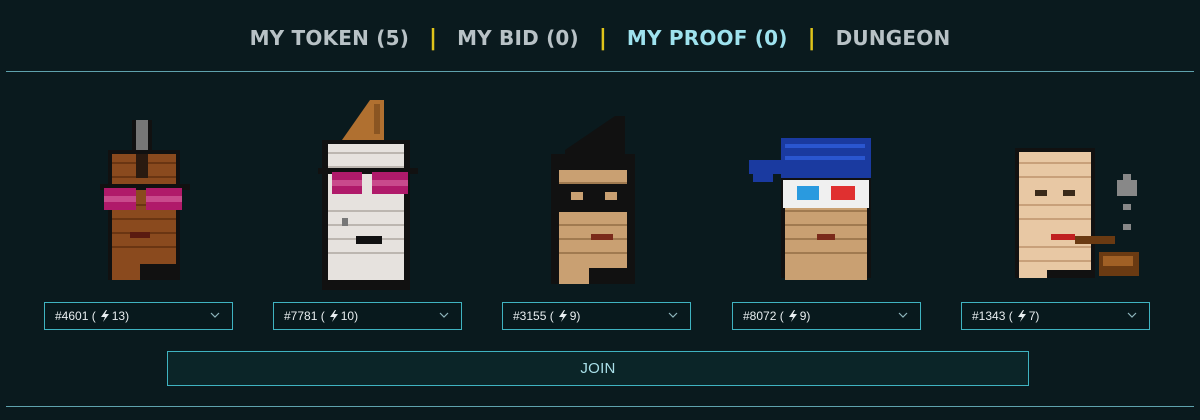  I want to click on token-id: #8072 (, so click(763, 316).